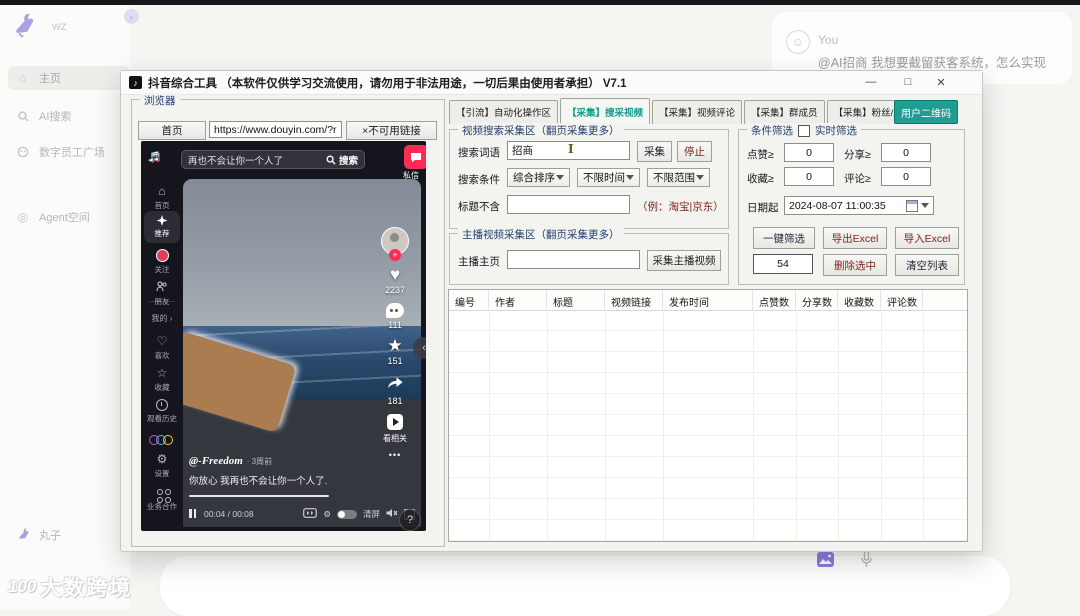 This screenshot has height=616, width=1080. What do you see at coordinates (69, 116) in the screenshot?
I see `sidebar-item-ai-search: AI搜索` at bounding box center [69, 116].